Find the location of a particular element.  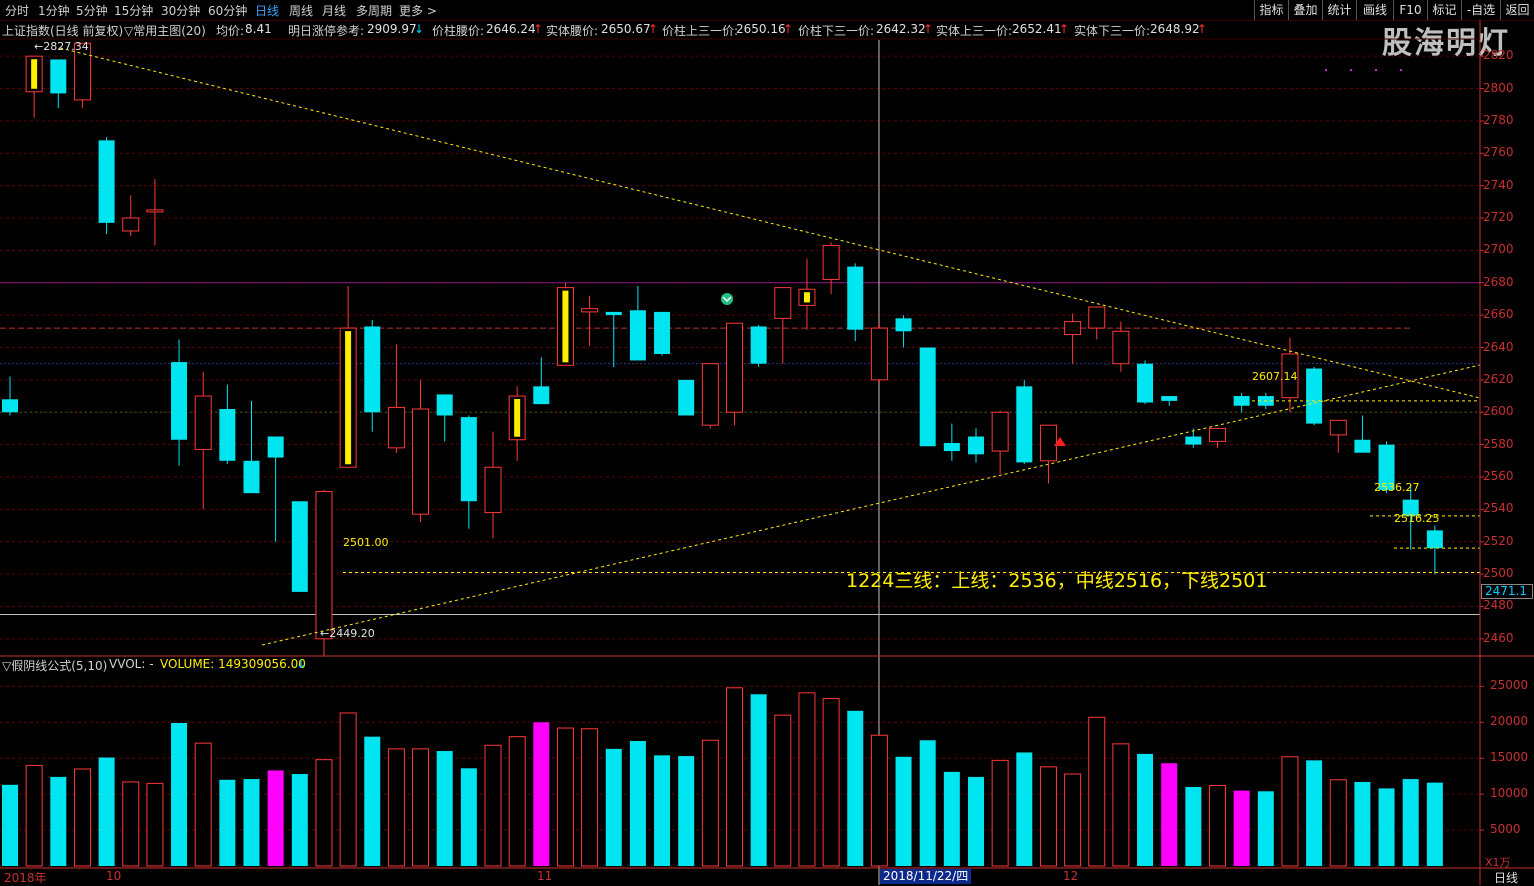

date-dec: 12 is located at coordinates (1071, 876).